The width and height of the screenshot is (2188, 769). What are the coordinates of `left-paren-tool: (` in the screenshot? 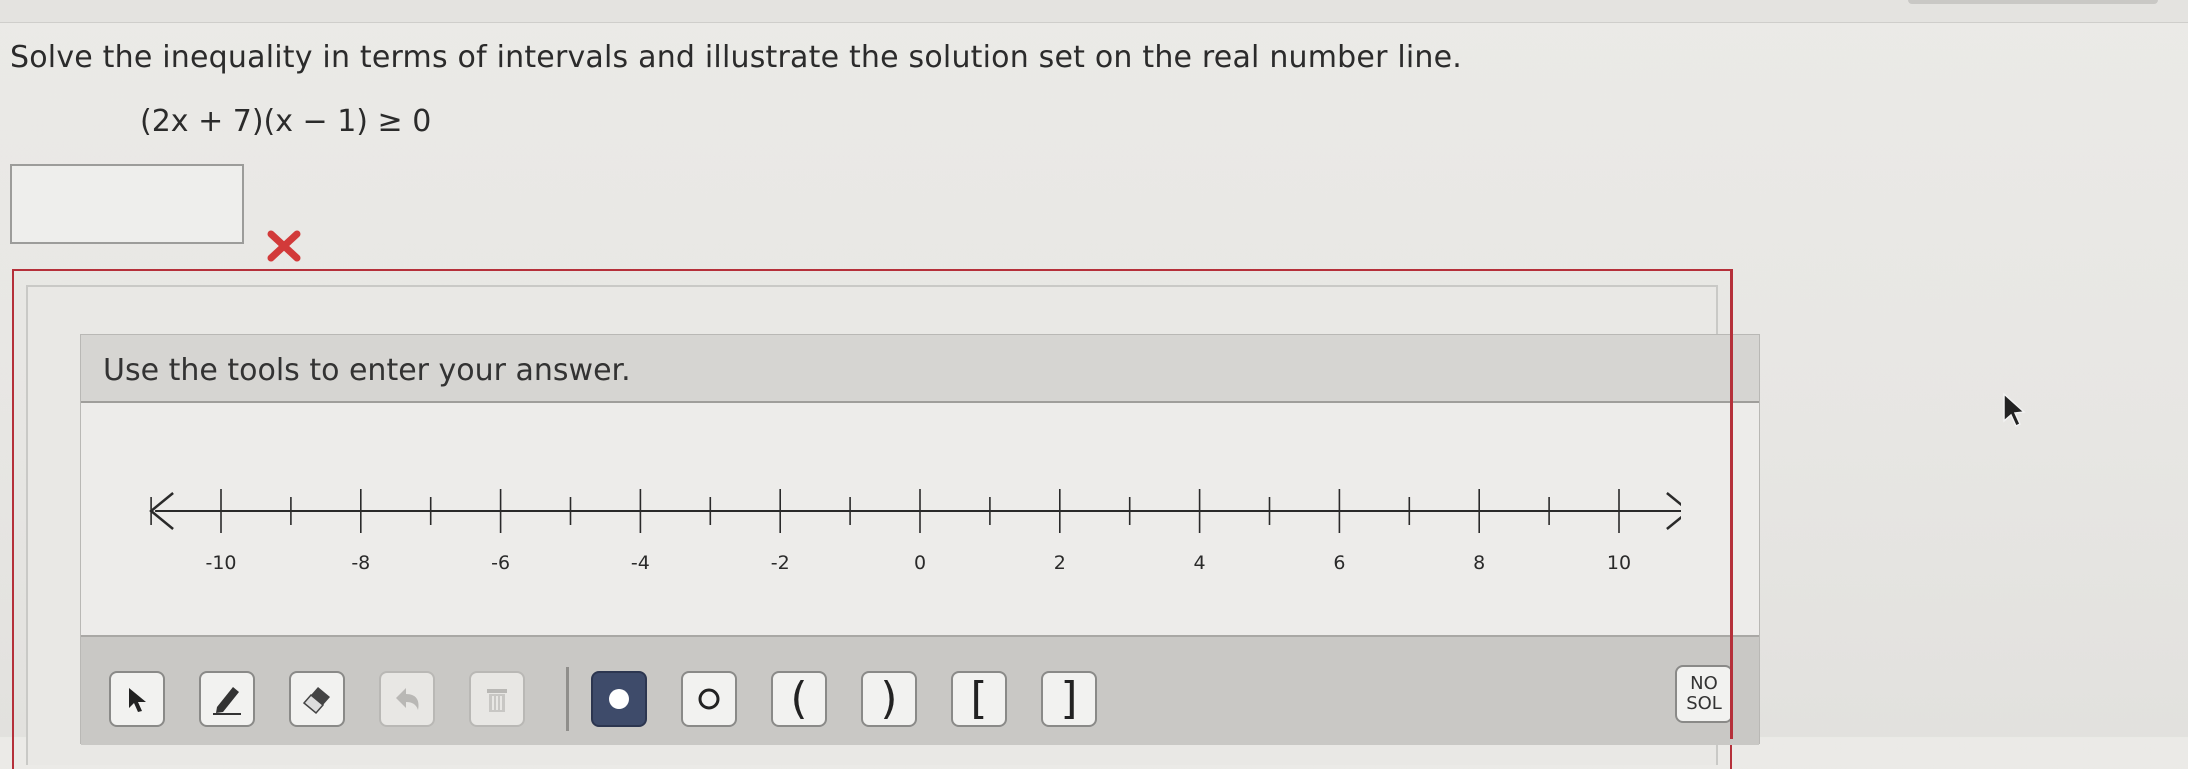 It's located at (799, 699).